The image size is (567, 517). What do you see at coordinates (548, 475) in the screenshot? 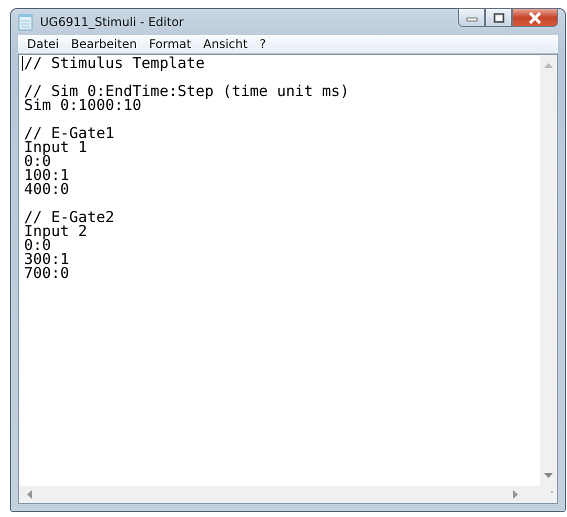
I see `scroll-down-icon` at bounding box center [548, 475].